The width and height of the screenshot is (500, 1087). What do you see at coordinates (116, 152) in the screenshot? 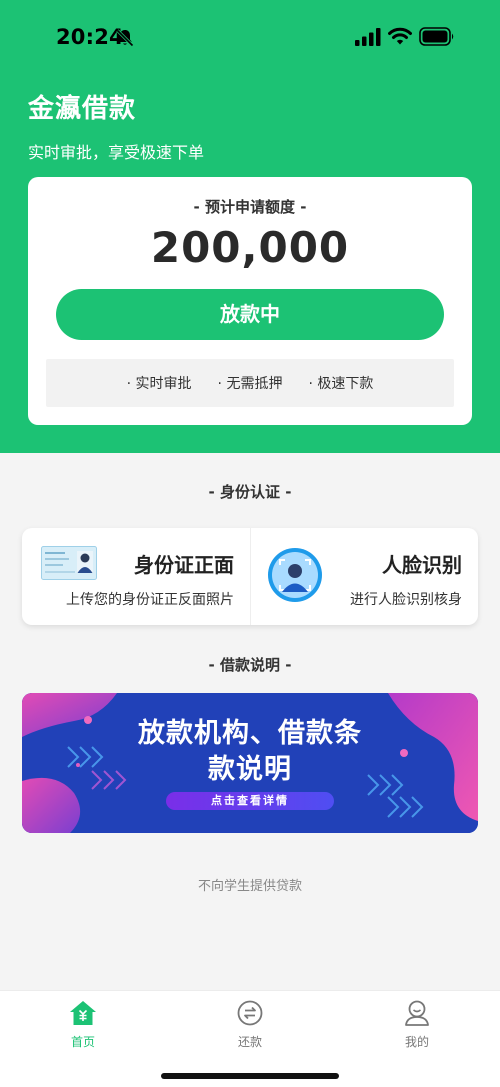
I see `app-subtitle: 实时审批，享受极速下单` at bounding box center [116, 152].